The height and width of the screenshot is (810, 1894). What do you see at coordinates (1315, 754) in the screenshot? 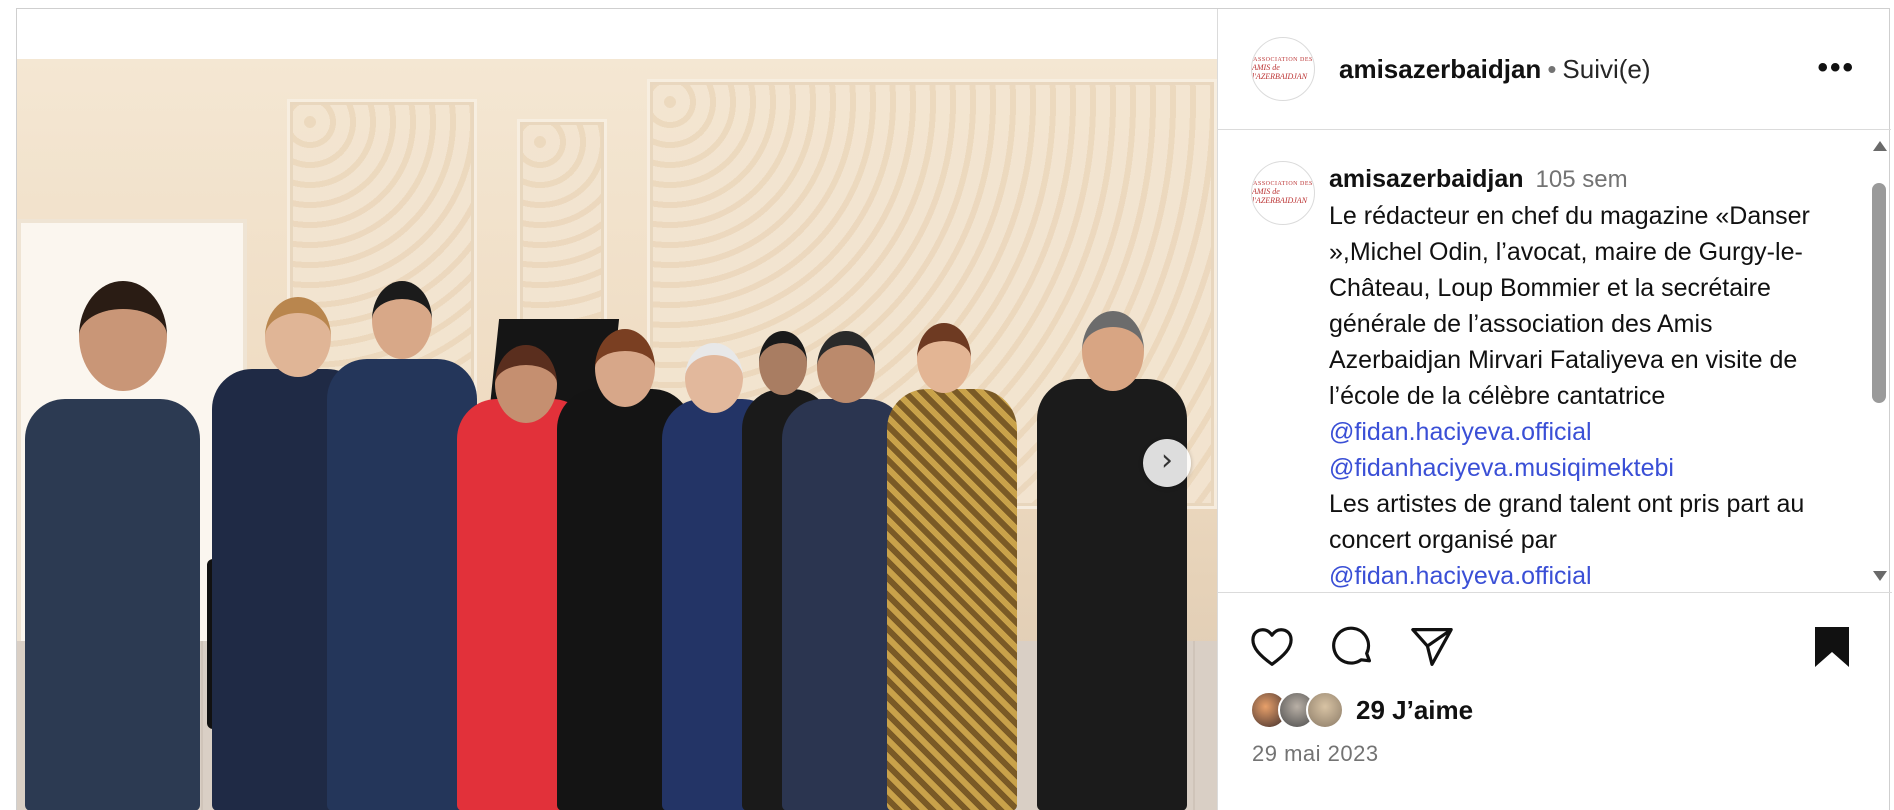
I see `post-date: 29 mai 2023` at bounding box center [1315, 754].